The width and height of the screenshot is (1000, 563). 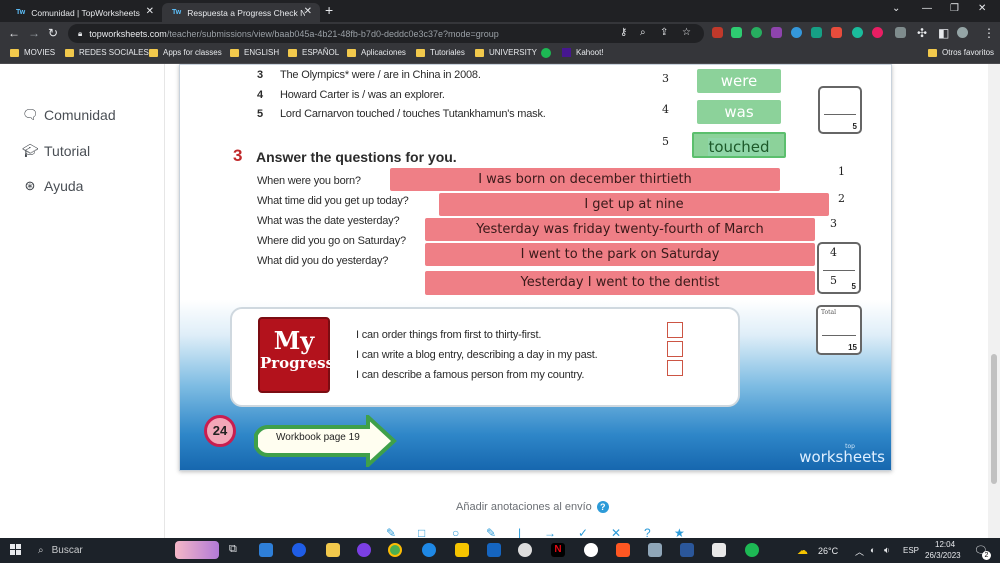 What do you see at coordinates (634, 204) in the screenshot?
I see `answer-field-incorrect: I get up at nine` at bounding box center [634, 204].